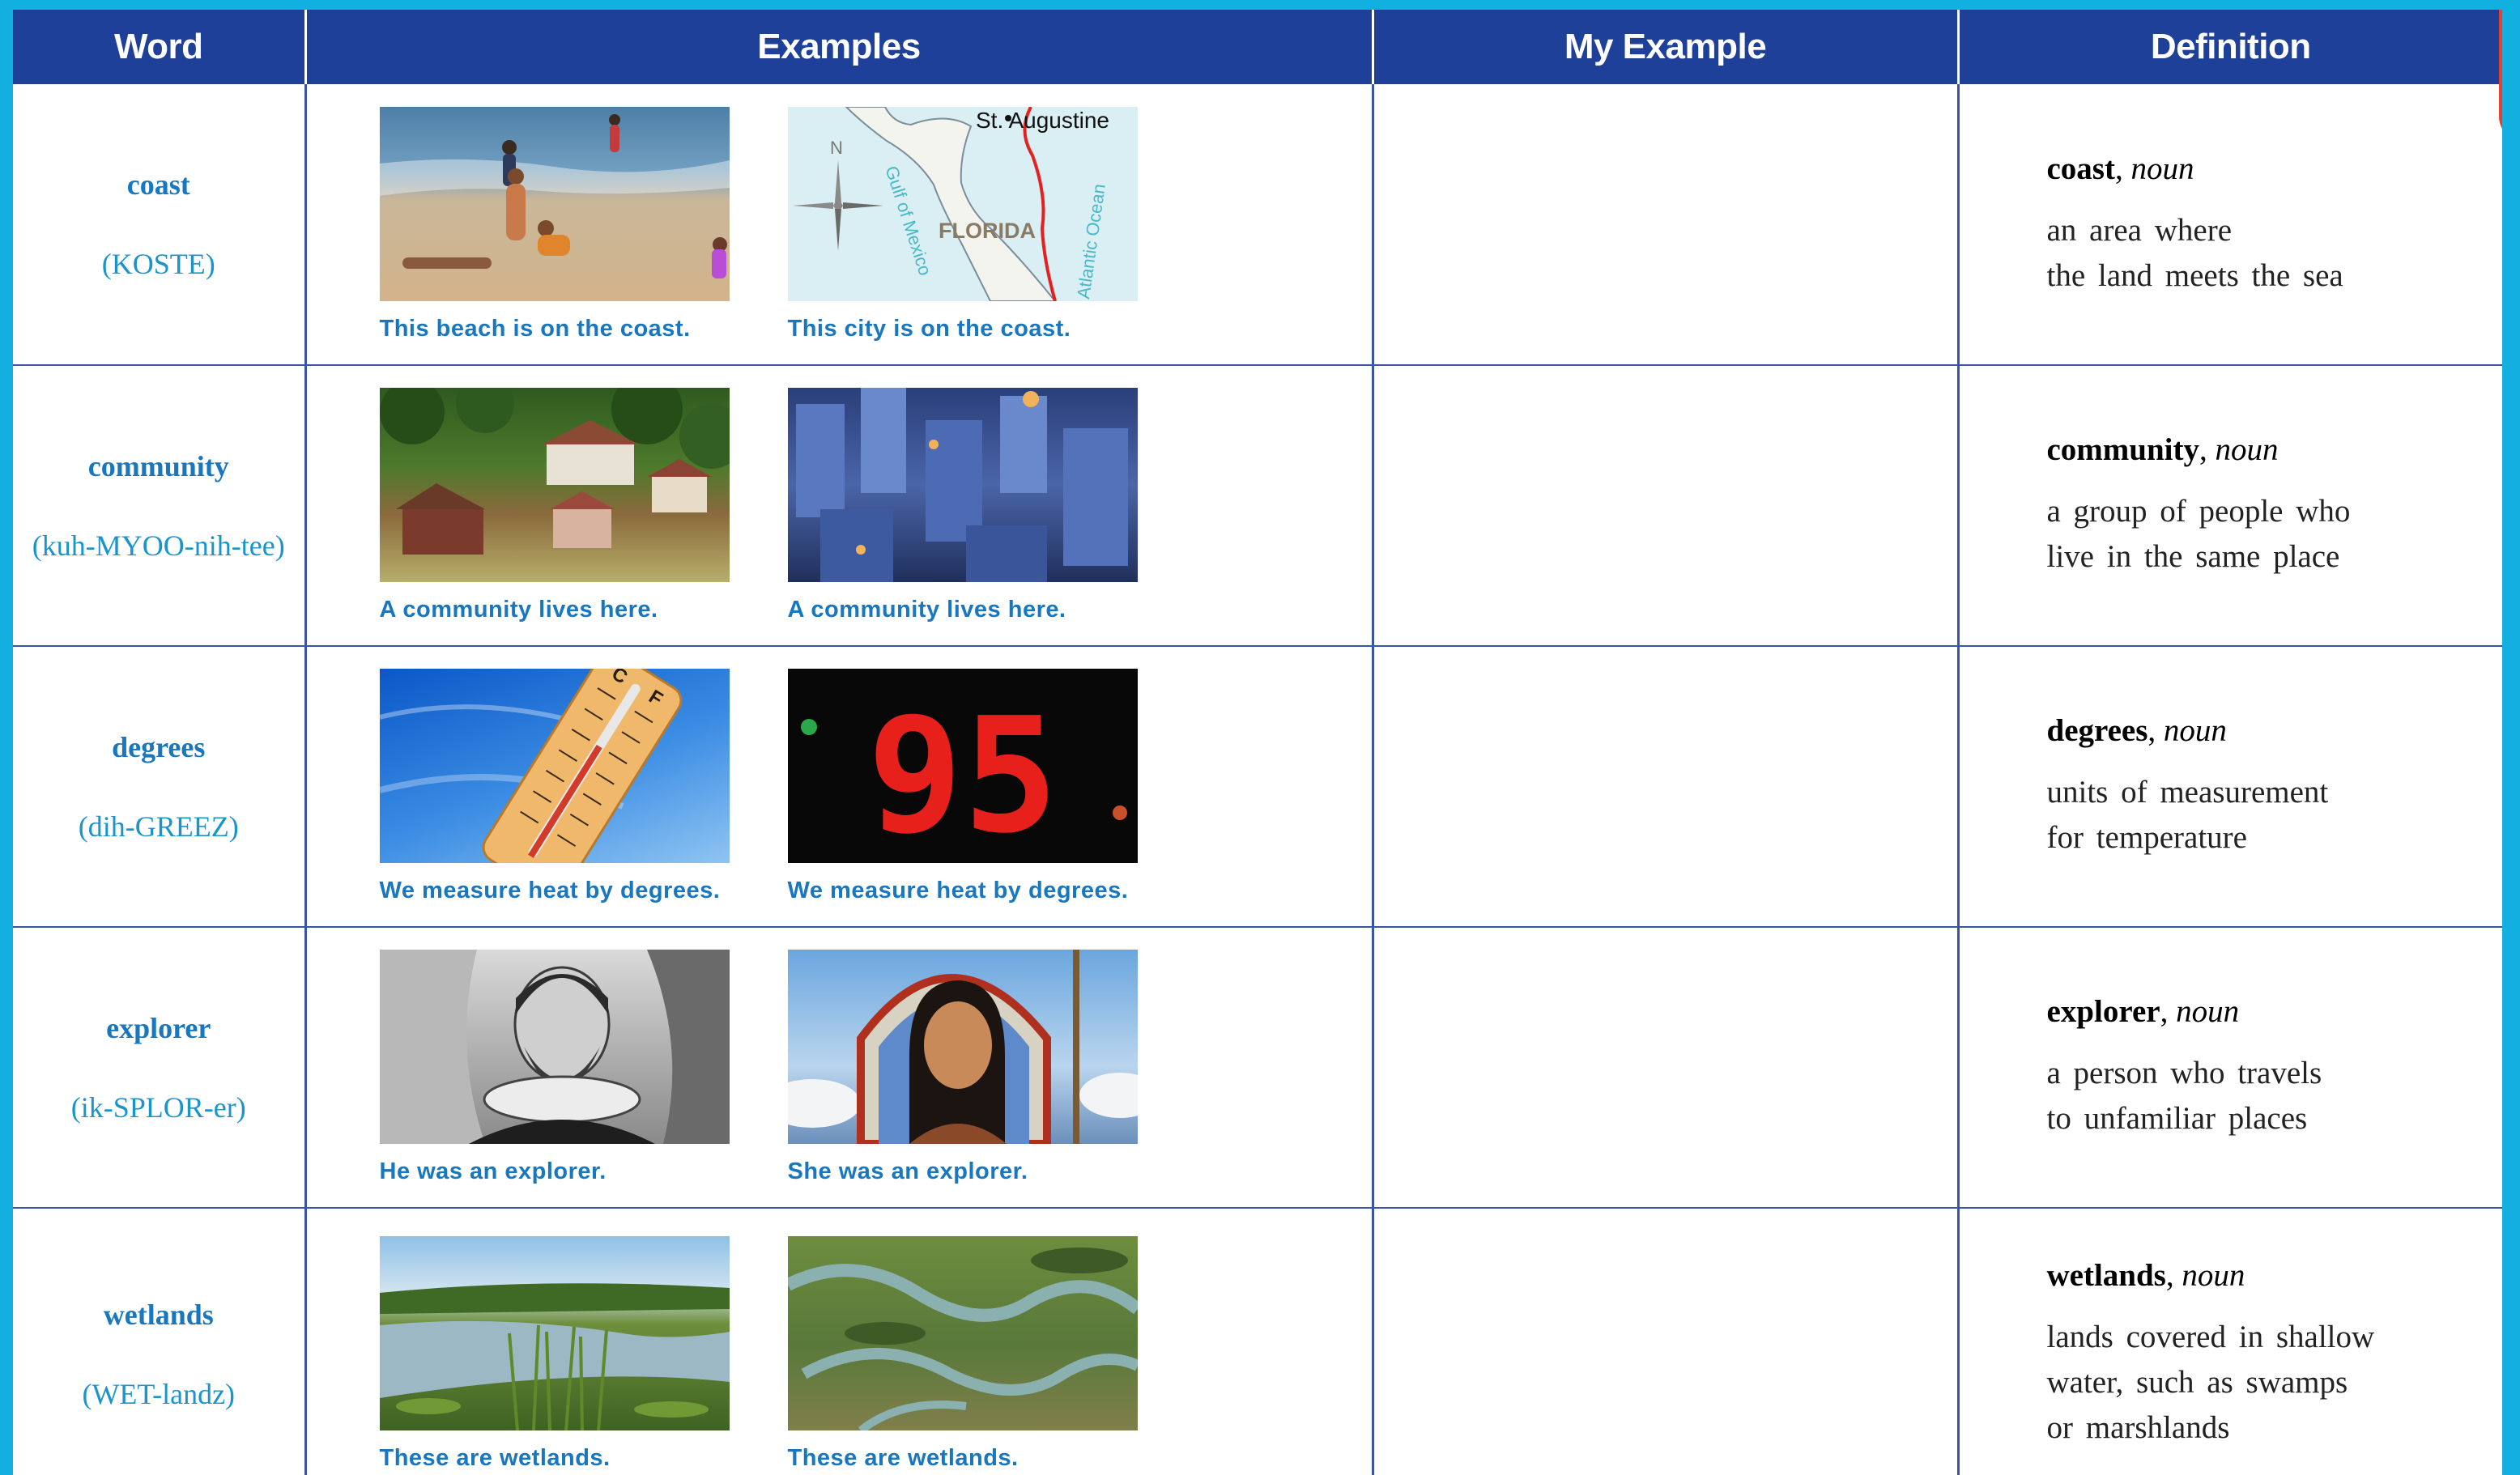 Image resolution: width=2520 pixels, height=1475 pixels. What do you see at coordinates (2184, 1073) in the screenshot?
I see `definition-line: a person who travels` at bounding box center [2184, 1073].